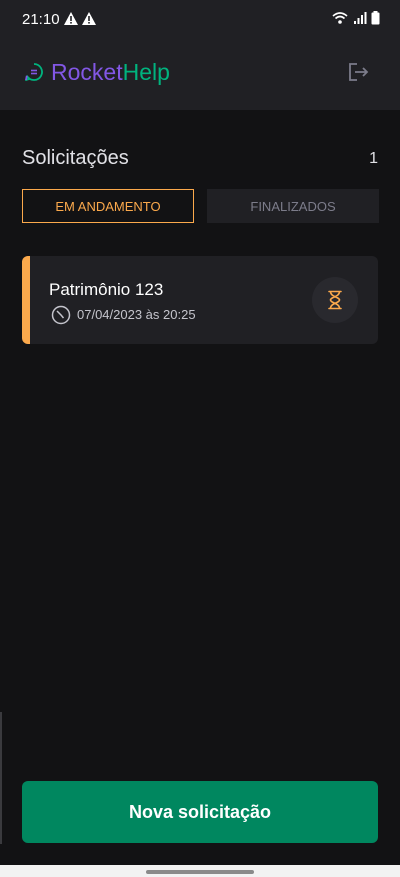 The width and height of the screenshot is (400, 877). Describe the element at coordinates (41, 19) in the screenshot. I see `status-time: 21:10` at that location.